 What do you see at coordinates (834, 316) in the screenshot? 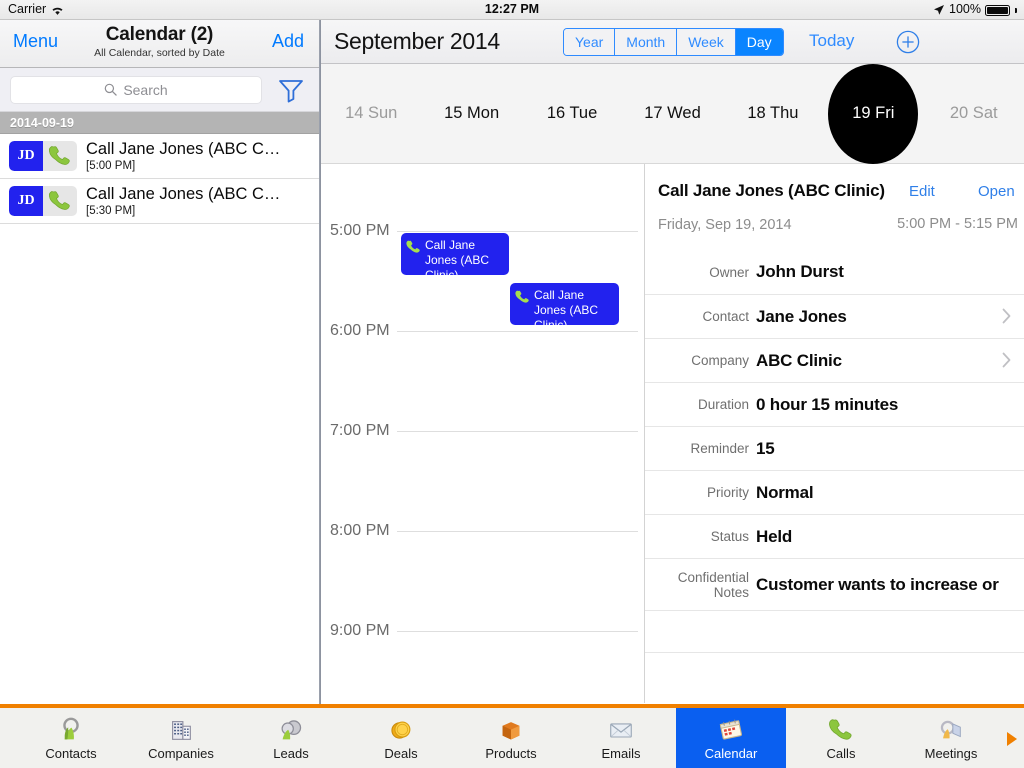
I see `field-row-contact: Contact Jane Jones` at bounding box center [834, 316].